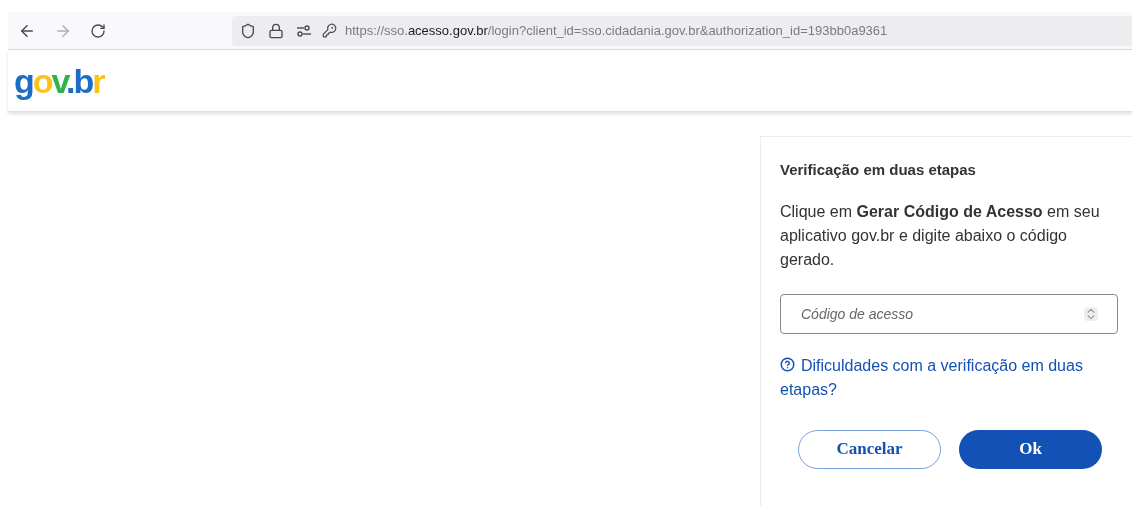 This screenshot has height=506, width=1132. Describe the element at coordinates (616, 30) in the screenshot. I see `url-text: https://sso.acesso.gov.br/login?client_id=sso.cidadania.gov.br&authorization_id=193bb0a9361` at that location.